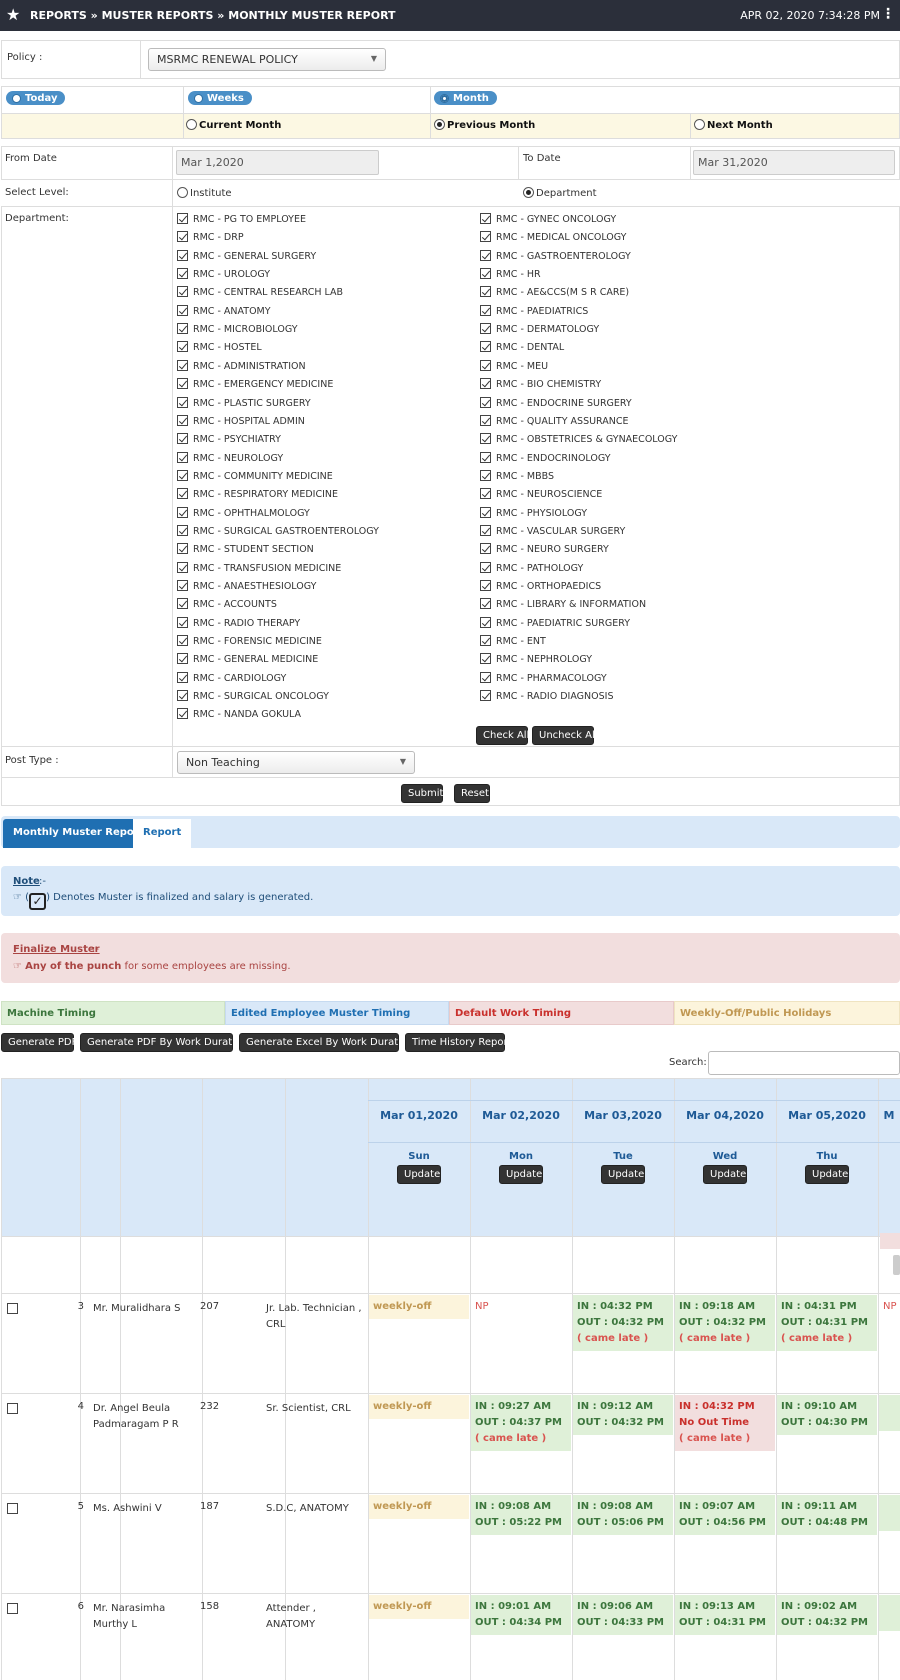  Describe the element at coordinates (725, 1515) in the screenshot. I see `attendance-cell: IN : 09:07 AM OUT : 04:56 PM` at that location.